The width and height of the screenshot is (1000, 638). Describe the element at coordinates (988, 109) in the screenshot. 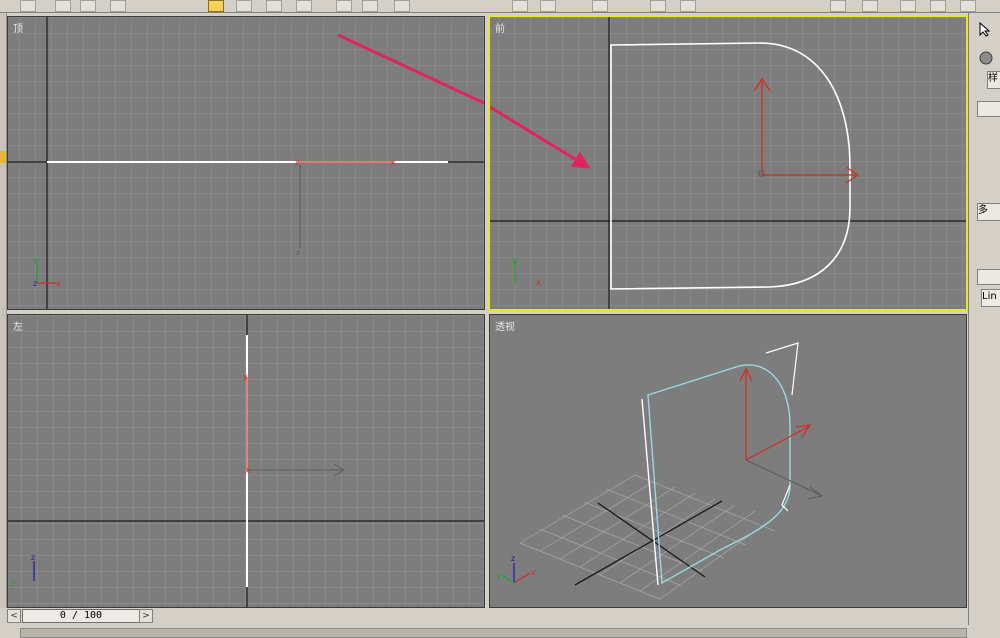

I see `rollout-header` at that location.